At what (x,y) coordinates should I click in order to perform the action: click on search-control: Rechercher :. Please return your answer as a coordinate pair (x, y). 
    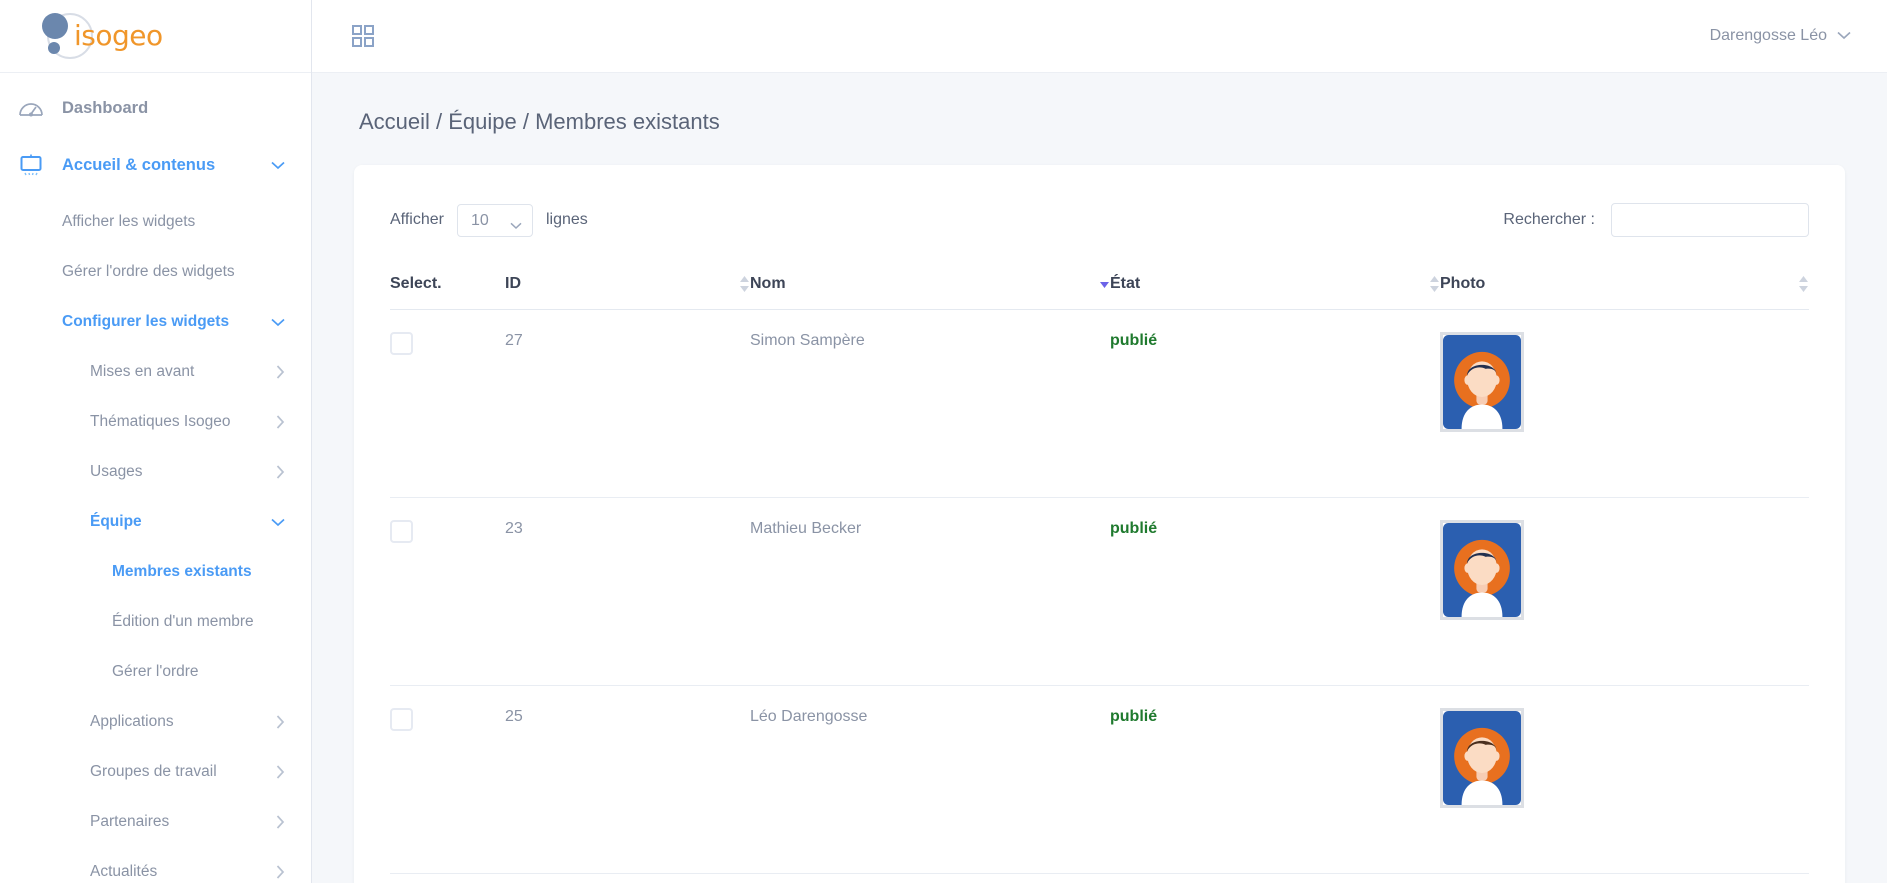
    Looking at the image, I should click on (1656, 220).